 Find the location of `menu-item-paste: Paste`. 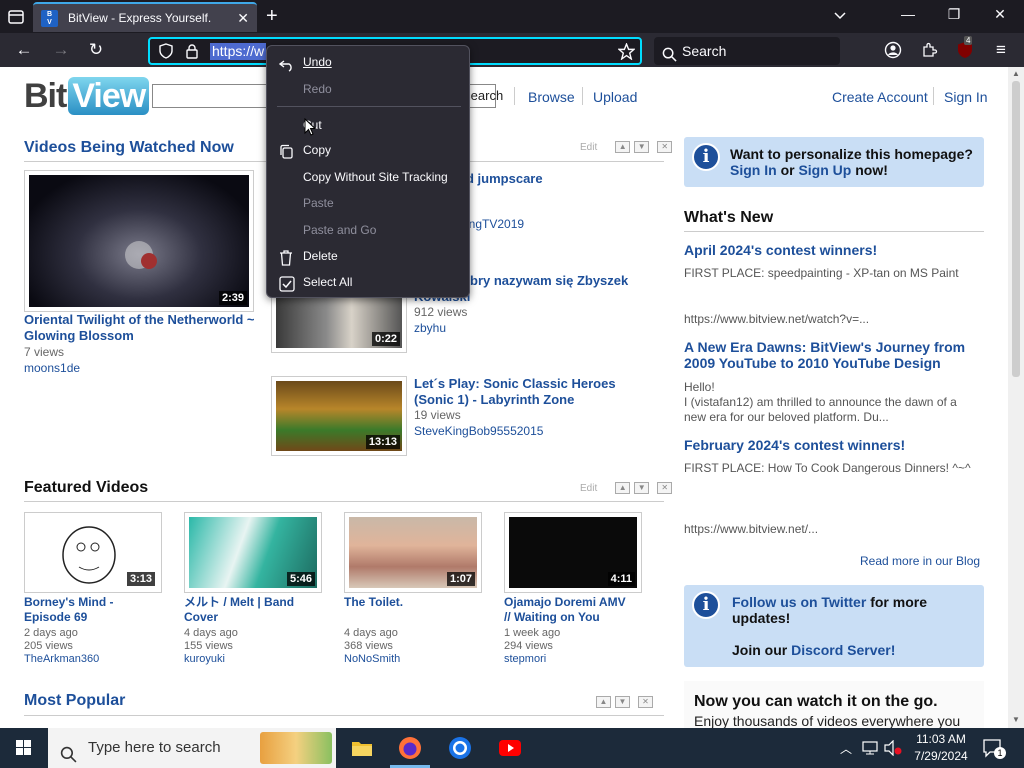

menu-item-paste: Paste is located at coordinates (369, 203).